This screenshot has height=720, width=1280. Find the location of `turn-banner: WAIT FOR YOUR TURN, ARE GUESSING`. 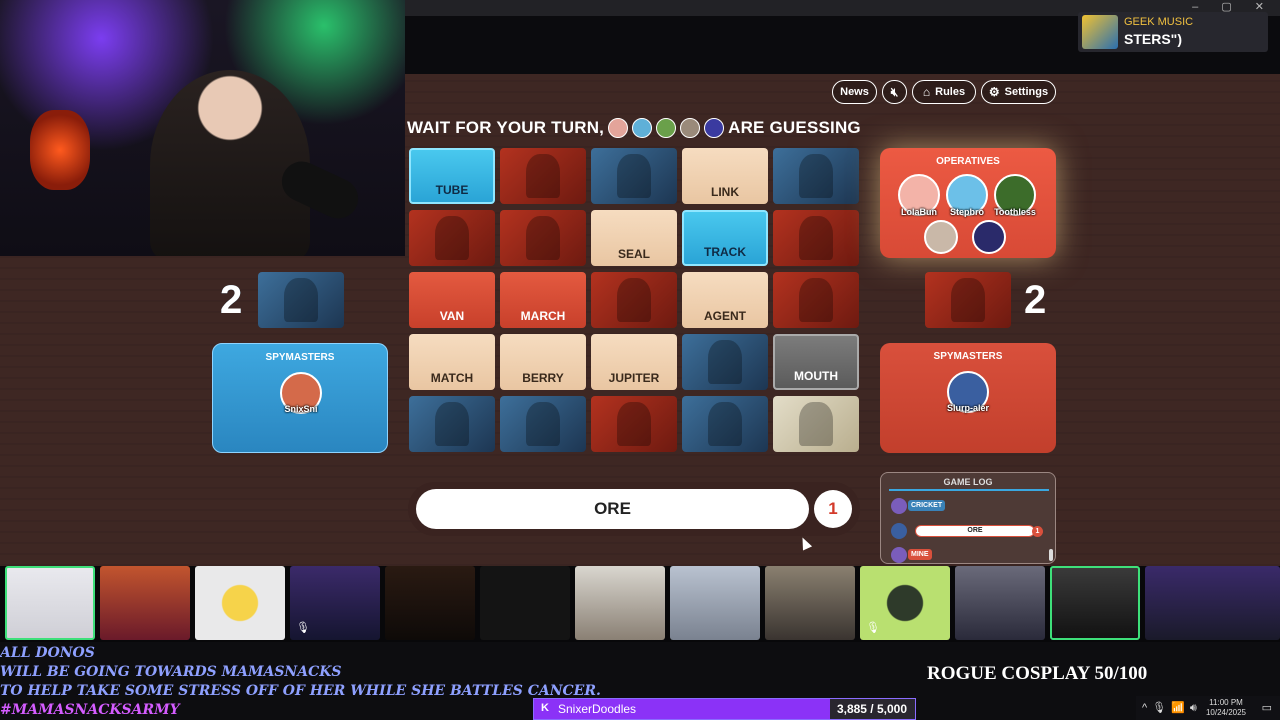

turn-banner: WAIT FOR YOUR TURN, ARE GUESSING is located at coordinates (634, 128).